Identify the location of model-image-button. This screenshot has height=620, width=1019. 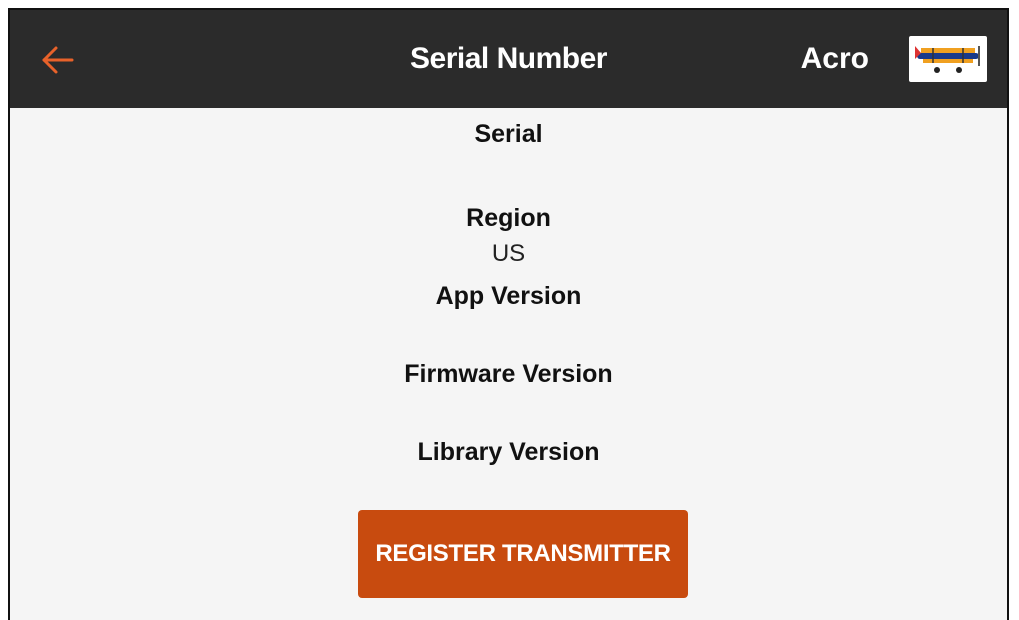
(948, 59).